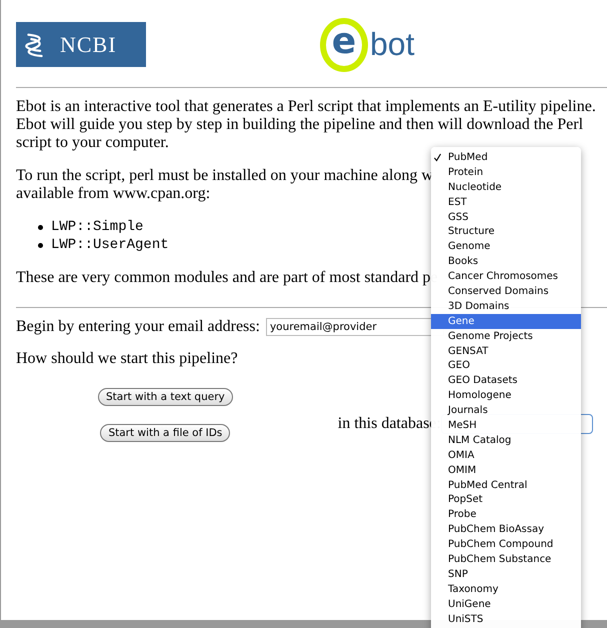 This screenshot has height=628, width=607. I want to click on menu-item: Probe, so click(506, 514).